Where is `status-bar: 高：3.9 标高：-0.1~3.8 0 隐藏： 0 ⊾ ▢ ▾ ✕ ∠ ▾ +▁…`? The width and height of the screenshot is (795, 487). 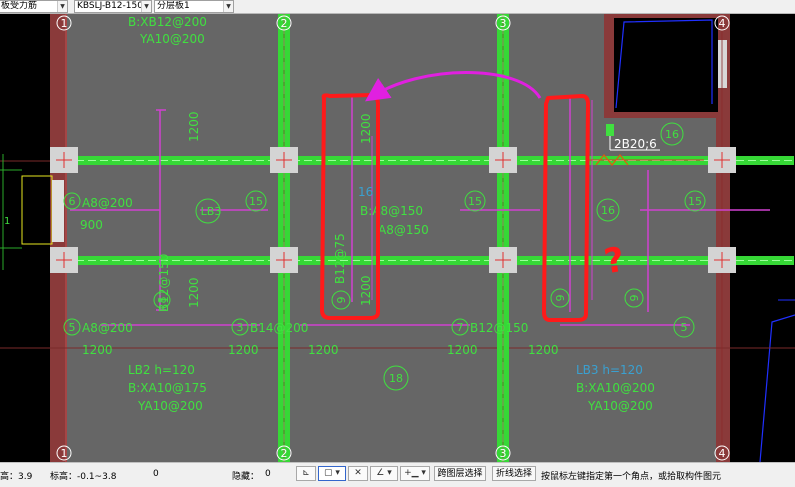
status-bar: 高：3.9 标高：-0.1~3.8 0 隐藏： 0 ⊾ ▢ ▾ ✕ ∠ ▾ +▁… is located at coordinates (397, 474).